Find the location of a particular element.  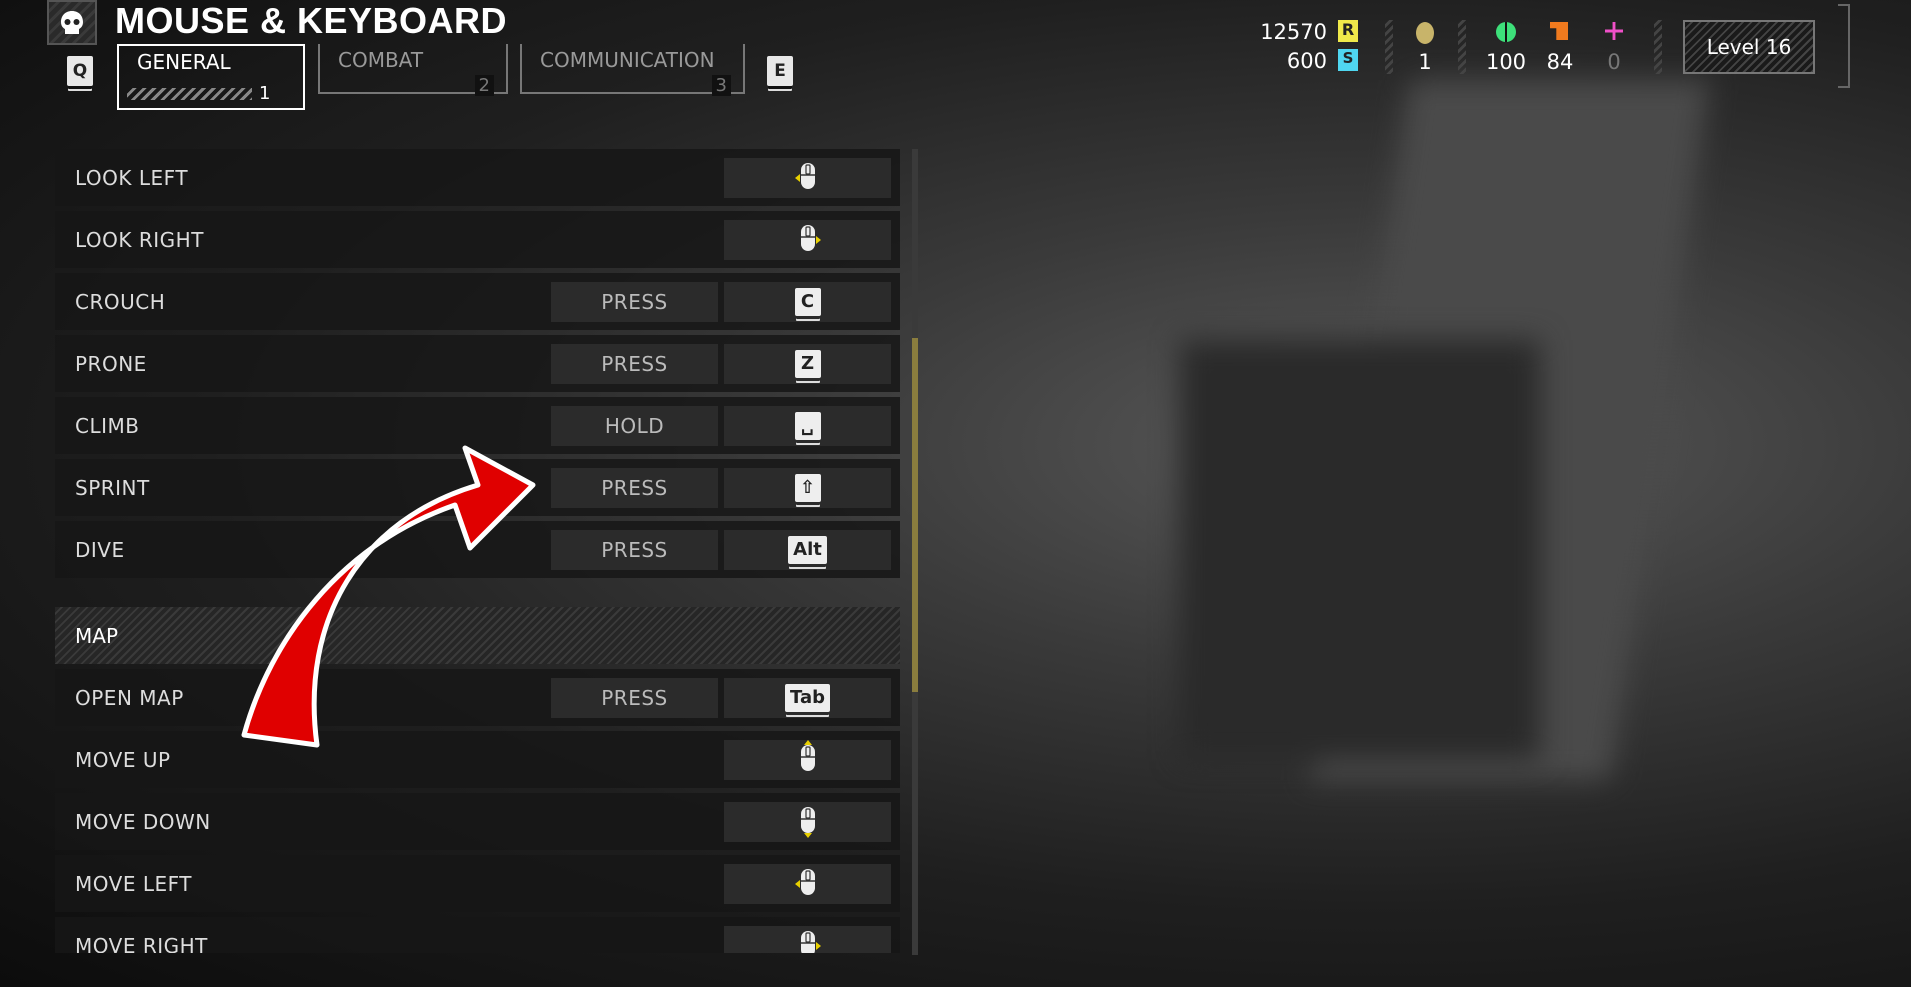

red-arrow-annotation is located at coordinates (388, 596).